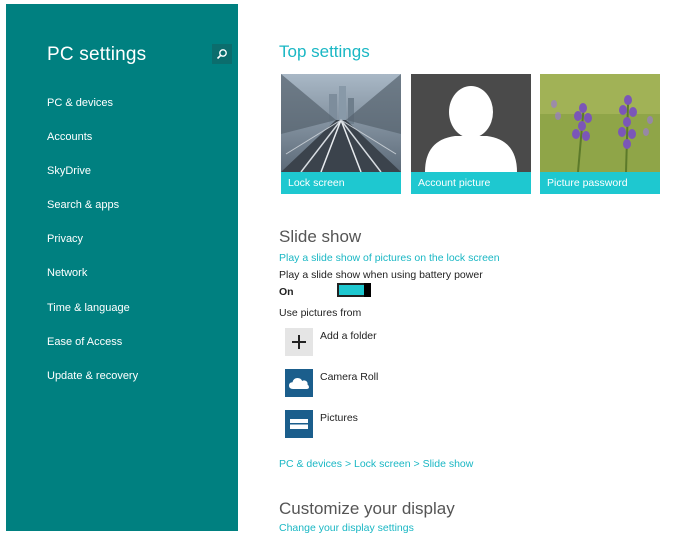 The width and height of the screenshot is (687, 537). I want to click on camera-roll-label: Camera Roll, so click(349, 377).